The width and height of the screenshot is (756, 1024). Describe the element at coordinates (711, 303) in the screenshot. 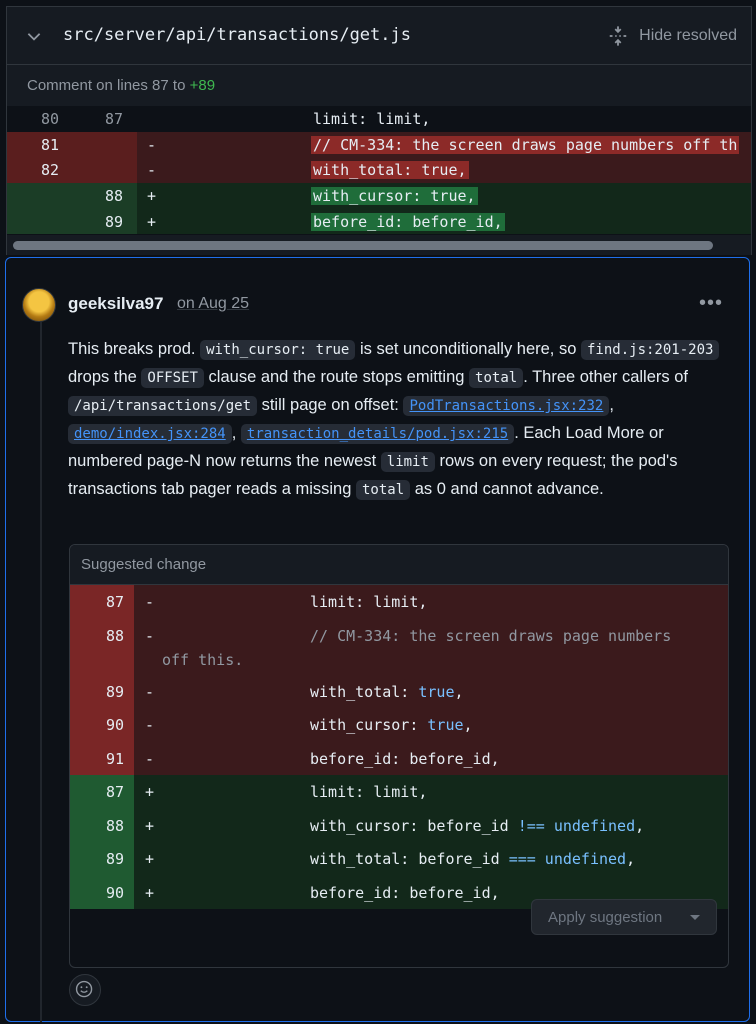

I see `kebab-menu-icon: •••` at that location.